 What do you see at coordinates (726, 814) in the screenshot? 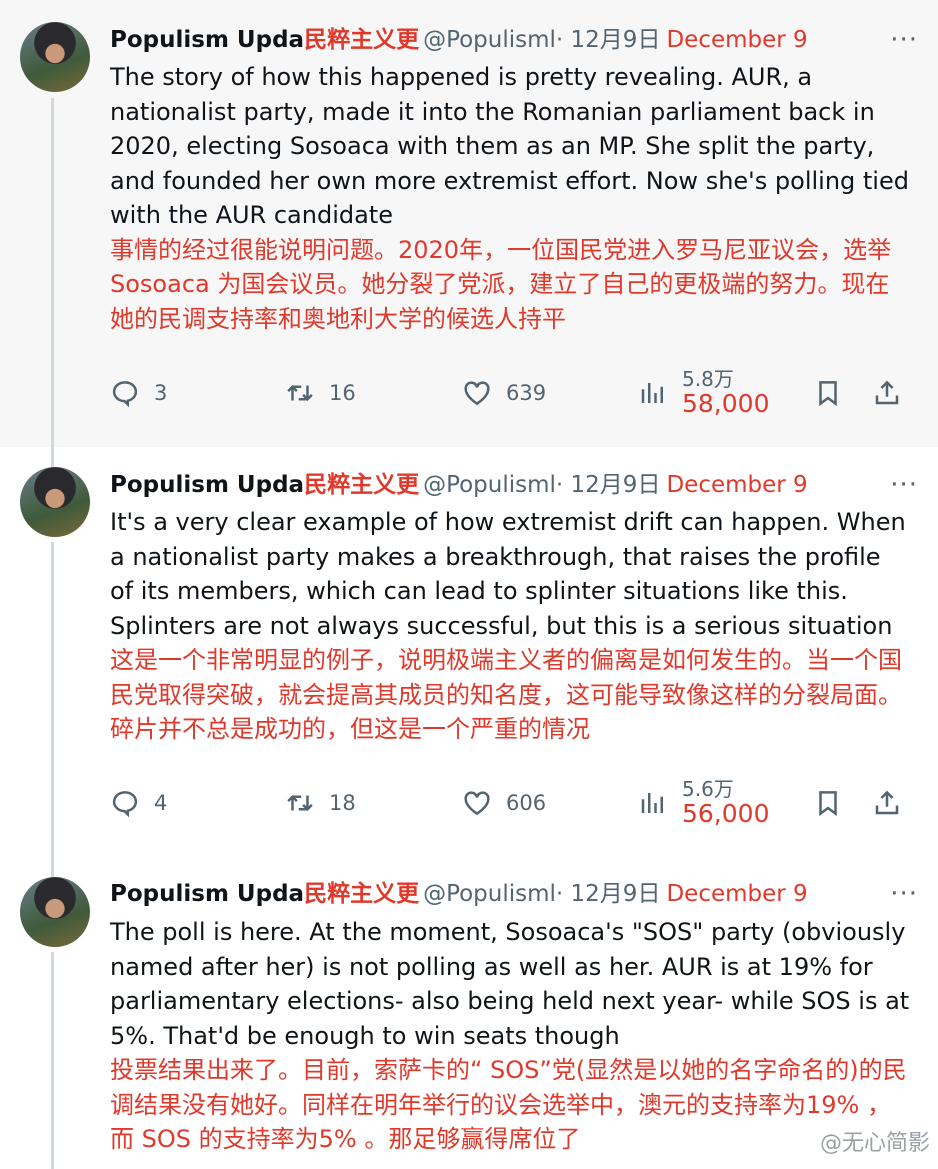
I see `views-count-en: 56,000` at bounding box center [726, 814].